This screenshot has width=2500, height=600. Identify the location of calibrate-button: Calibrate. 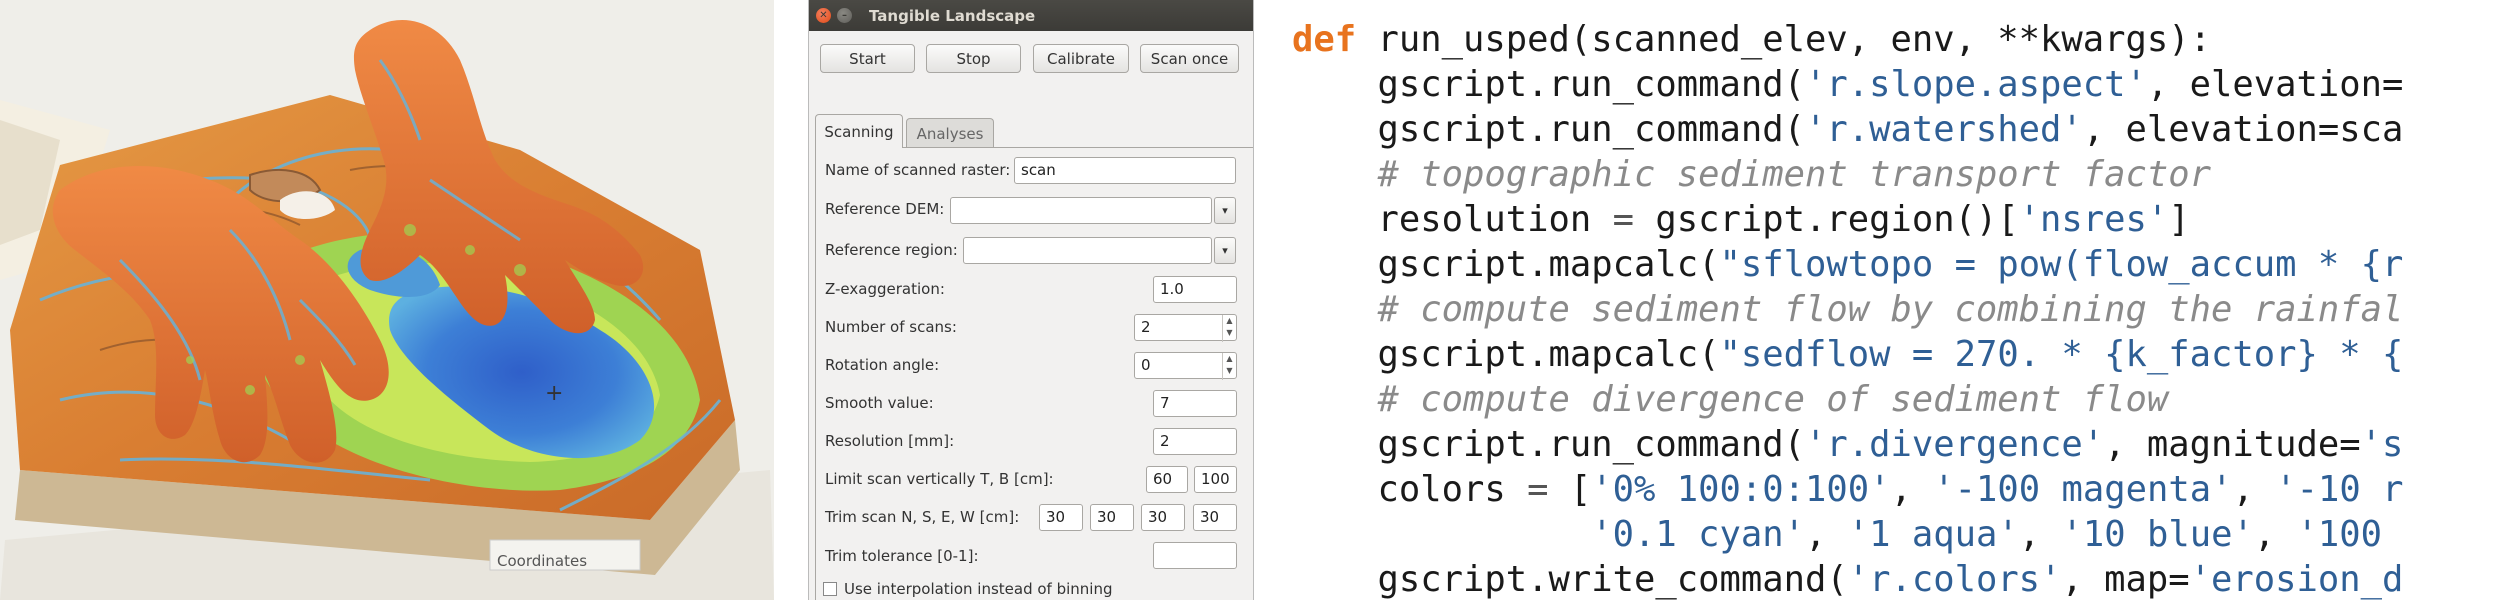
(1081, 58).